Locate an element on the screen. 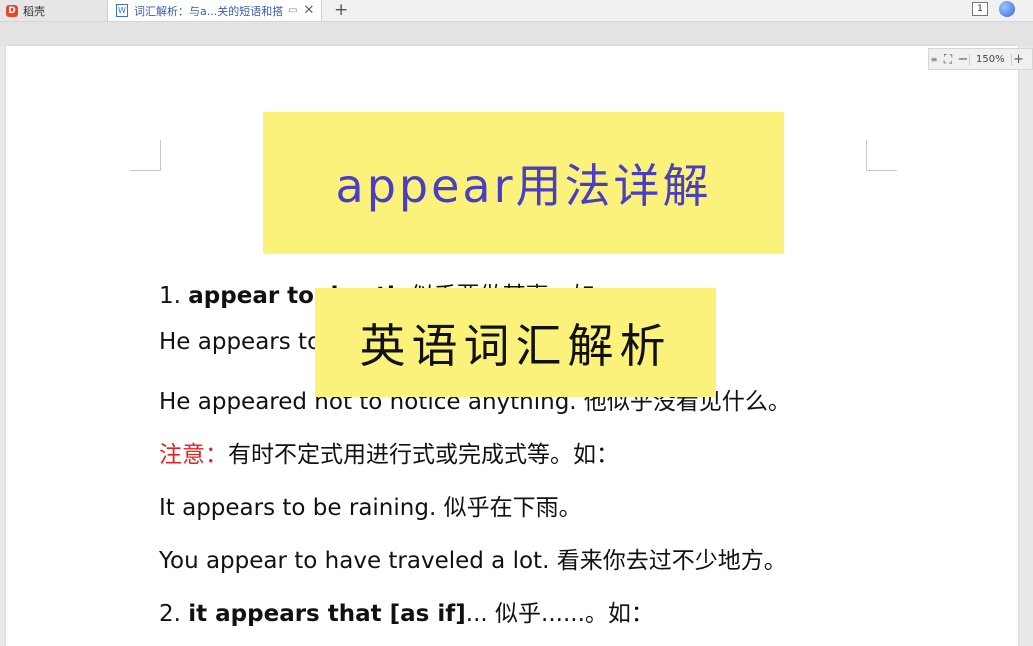  zoom-in-button: + is located at coordinates (1019, 59).